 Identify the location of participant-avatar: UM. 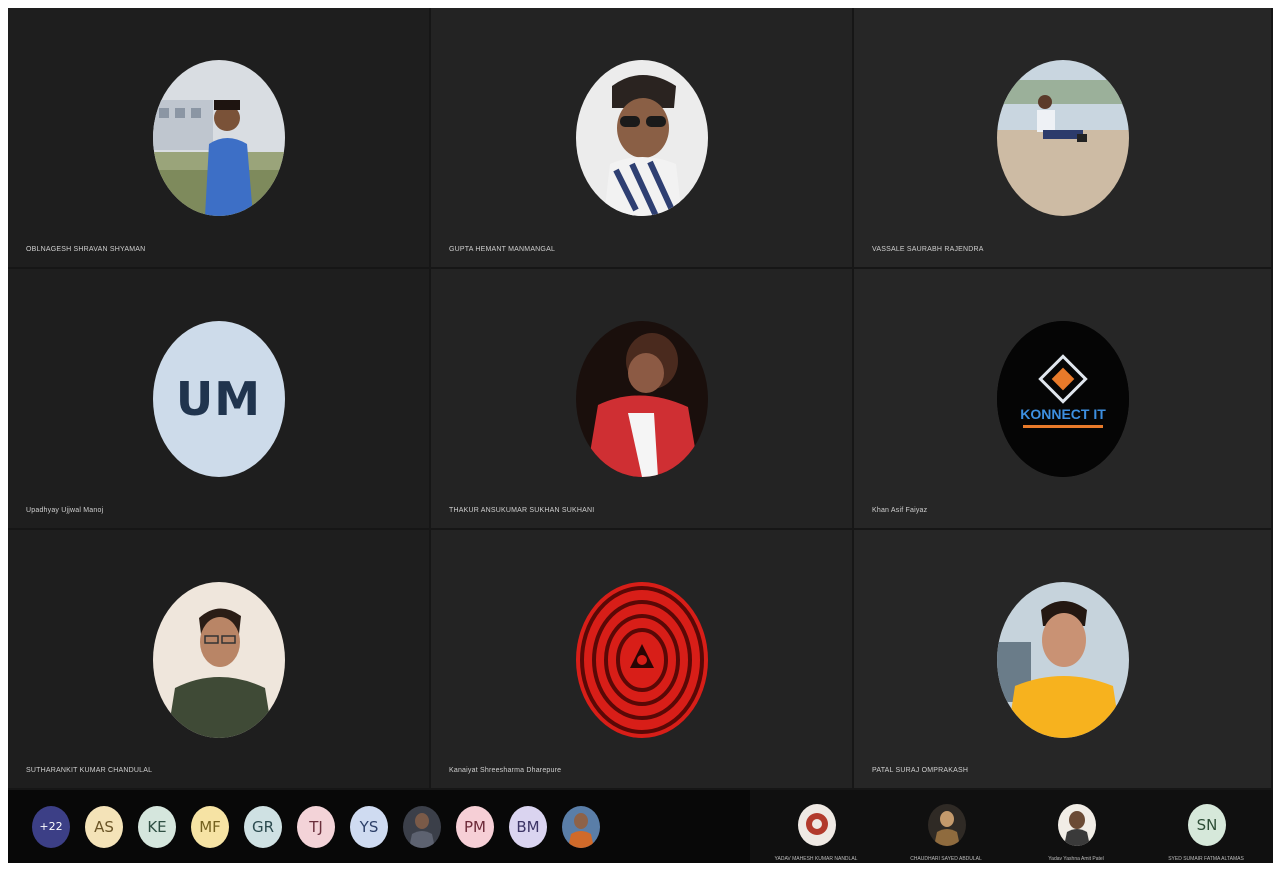
(218, 399).